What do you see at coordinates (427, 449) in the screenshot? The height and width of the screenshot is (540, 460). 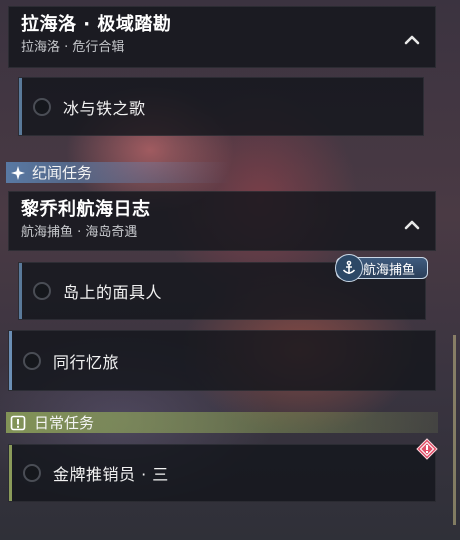 I see `warning-diamond-icon` at bounding box center [427, 449].